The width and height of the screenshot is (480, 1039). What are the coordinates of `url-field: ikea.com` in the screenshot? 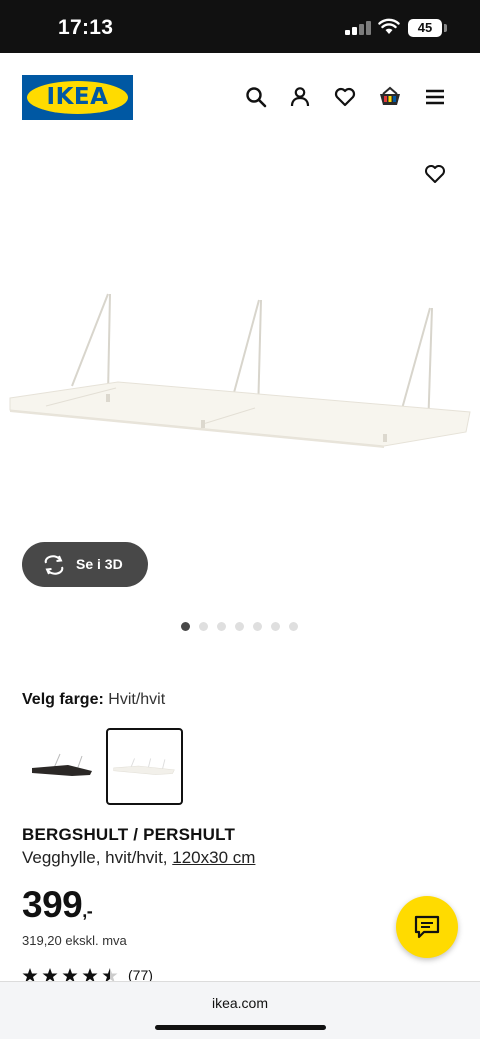 It's located at (240, 1003).